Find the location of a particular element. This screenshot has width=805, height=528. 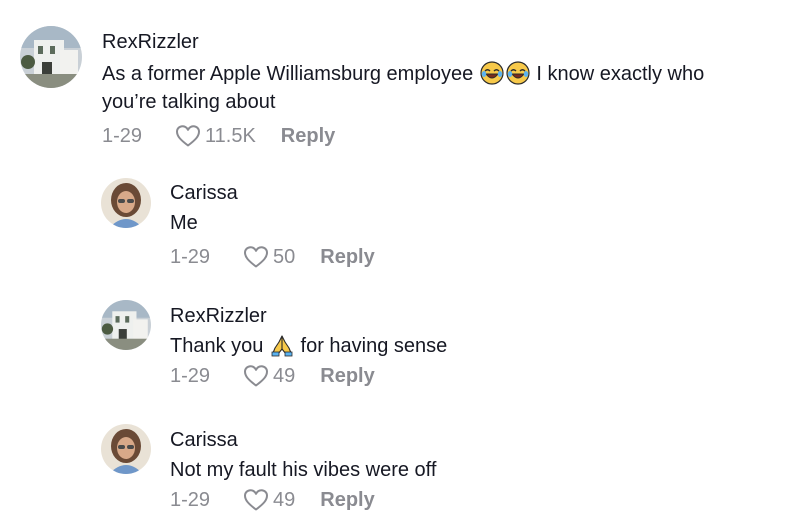

comment-text: Me is located at coordinates (184, 223).